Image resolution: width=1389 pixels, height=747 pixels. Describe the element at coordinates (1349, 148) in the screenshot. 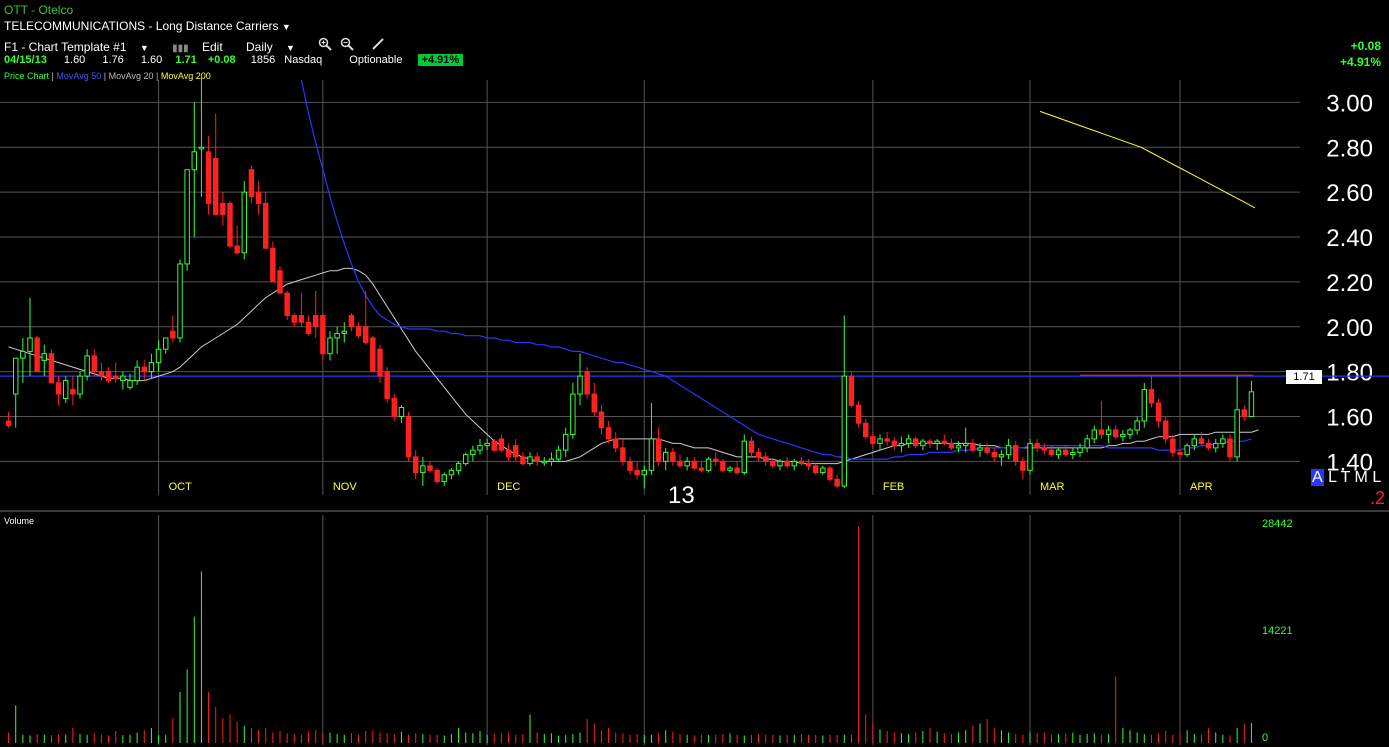

I see `y-tick-label: 2.80` at that location.